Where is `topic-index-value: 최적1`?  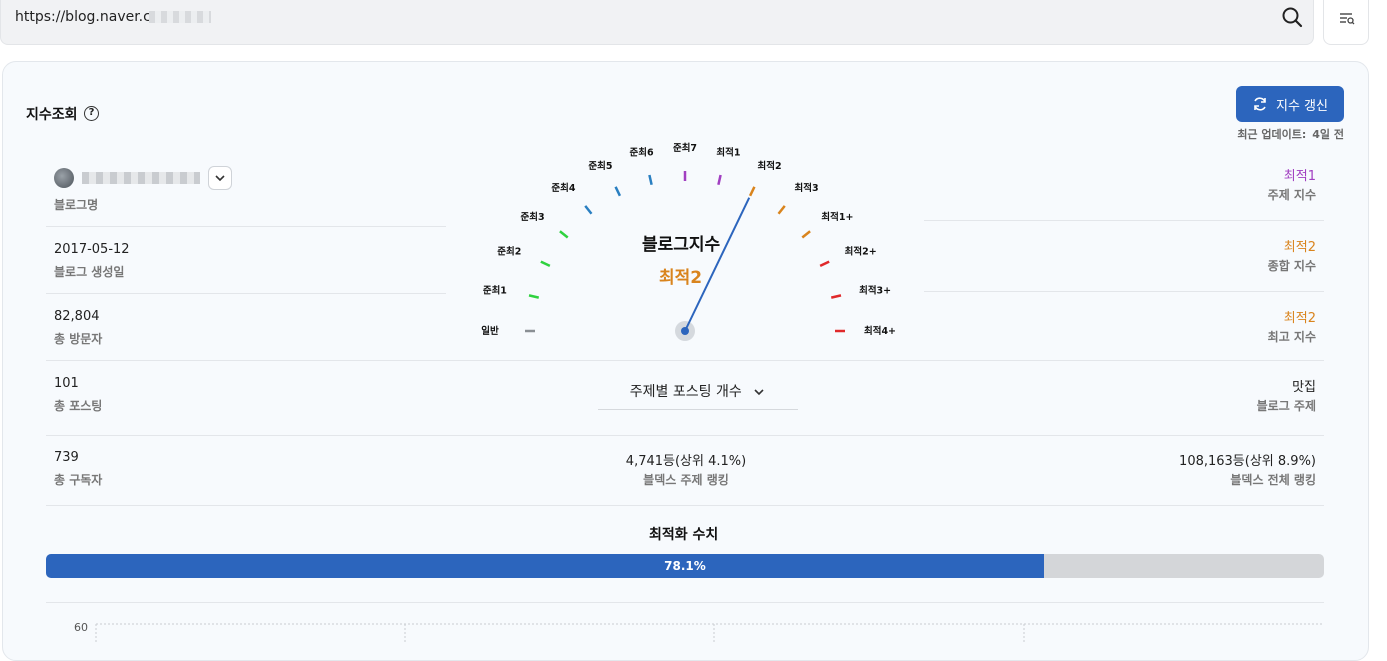 topic-index-value: 최적1 is located at coordinates (1299, 176).